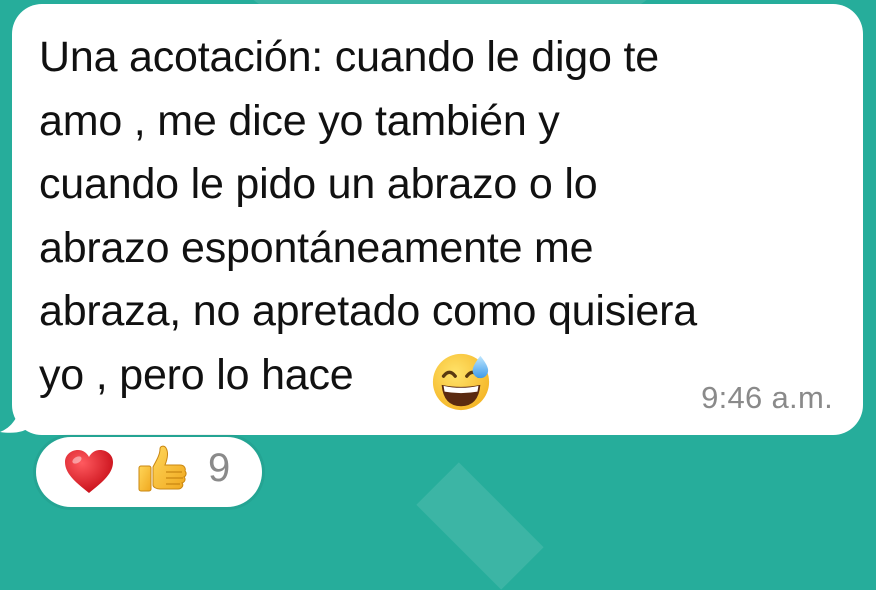 The height and width of the screenshot is (590, 876). I want to click on sweat-smile-emoji, so click(461, 382).